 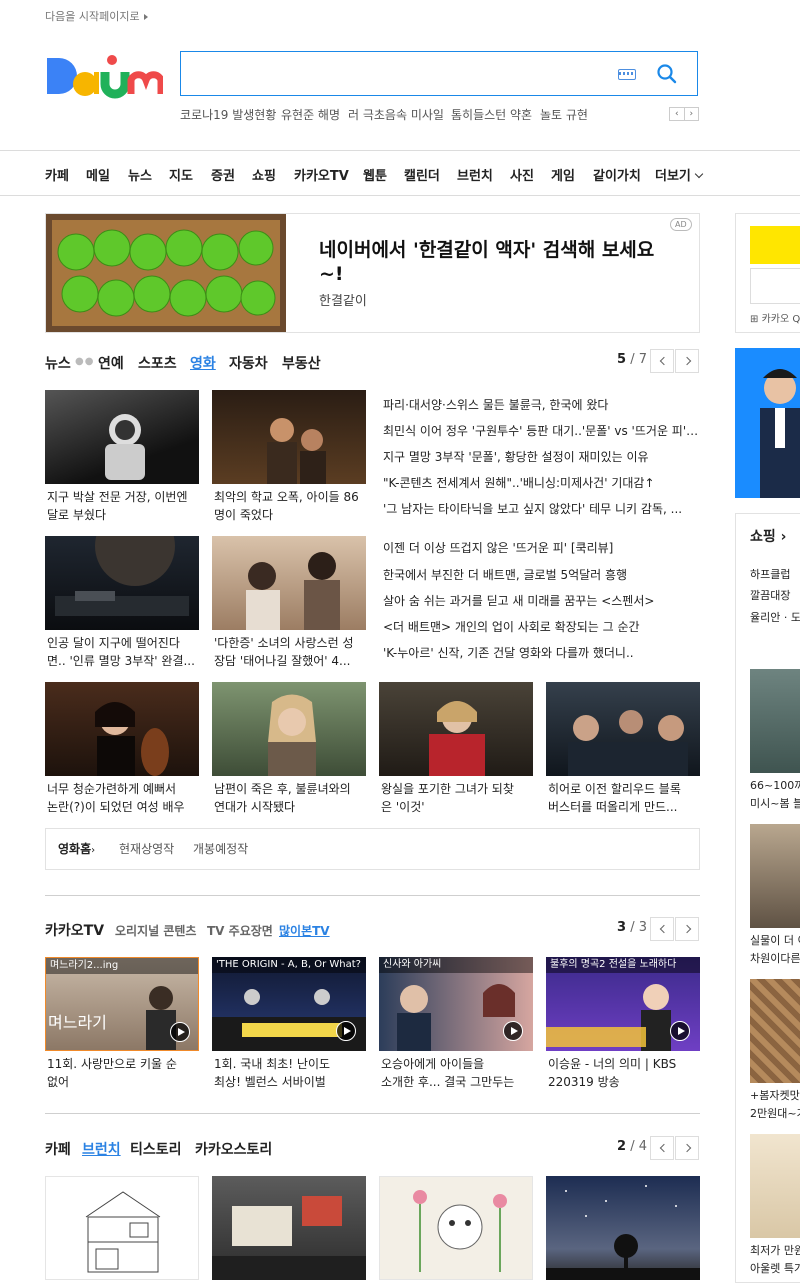 I want to click on news-headline: 파리·대서양·스위스 물든 불륜극, 한국에 왔다, so click(x=541, y=404).